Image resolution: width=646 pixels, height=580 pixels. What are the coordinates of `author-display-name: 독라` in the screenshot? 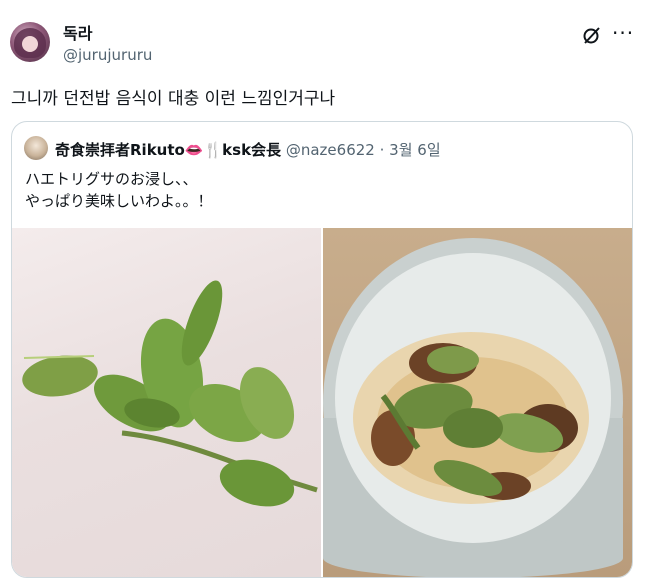 It's located at (77, 32).